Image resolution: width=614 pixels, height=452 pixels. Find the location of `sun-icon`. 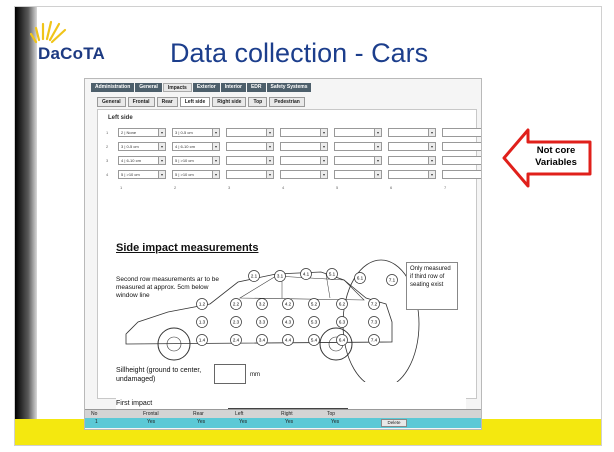

sun-icon is located at coordinates (48, 32).